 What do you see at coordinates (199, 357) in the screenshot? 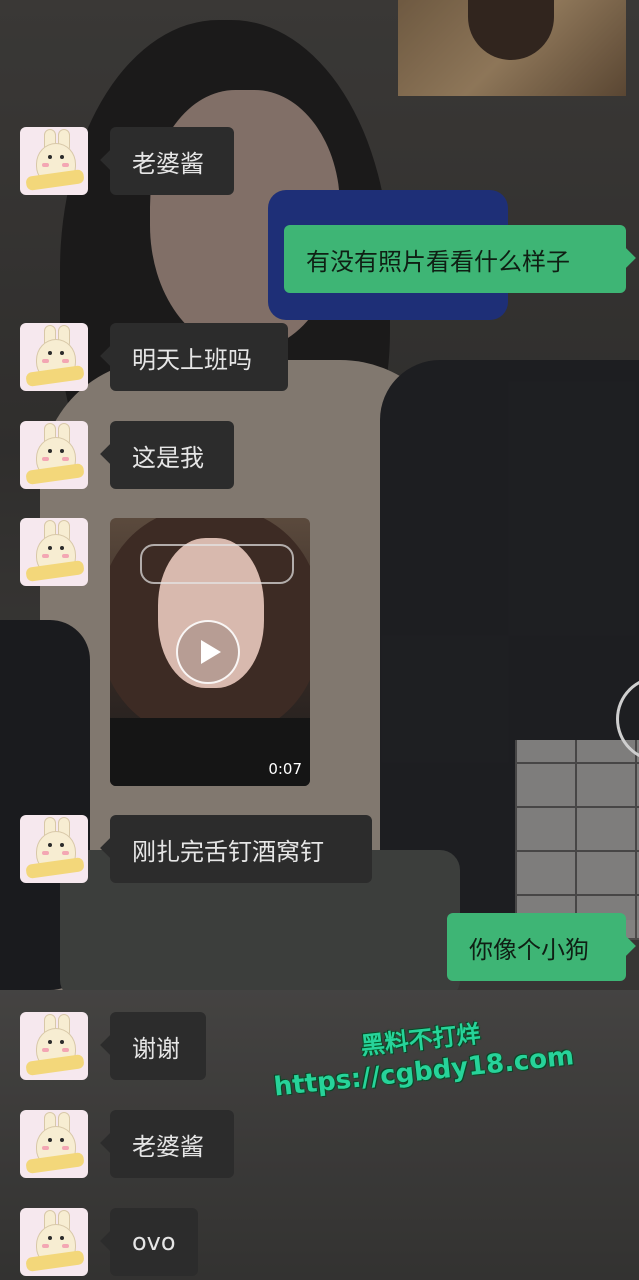
I see `message-bubble: 明天上班吗` at bounding box center [199, 357].